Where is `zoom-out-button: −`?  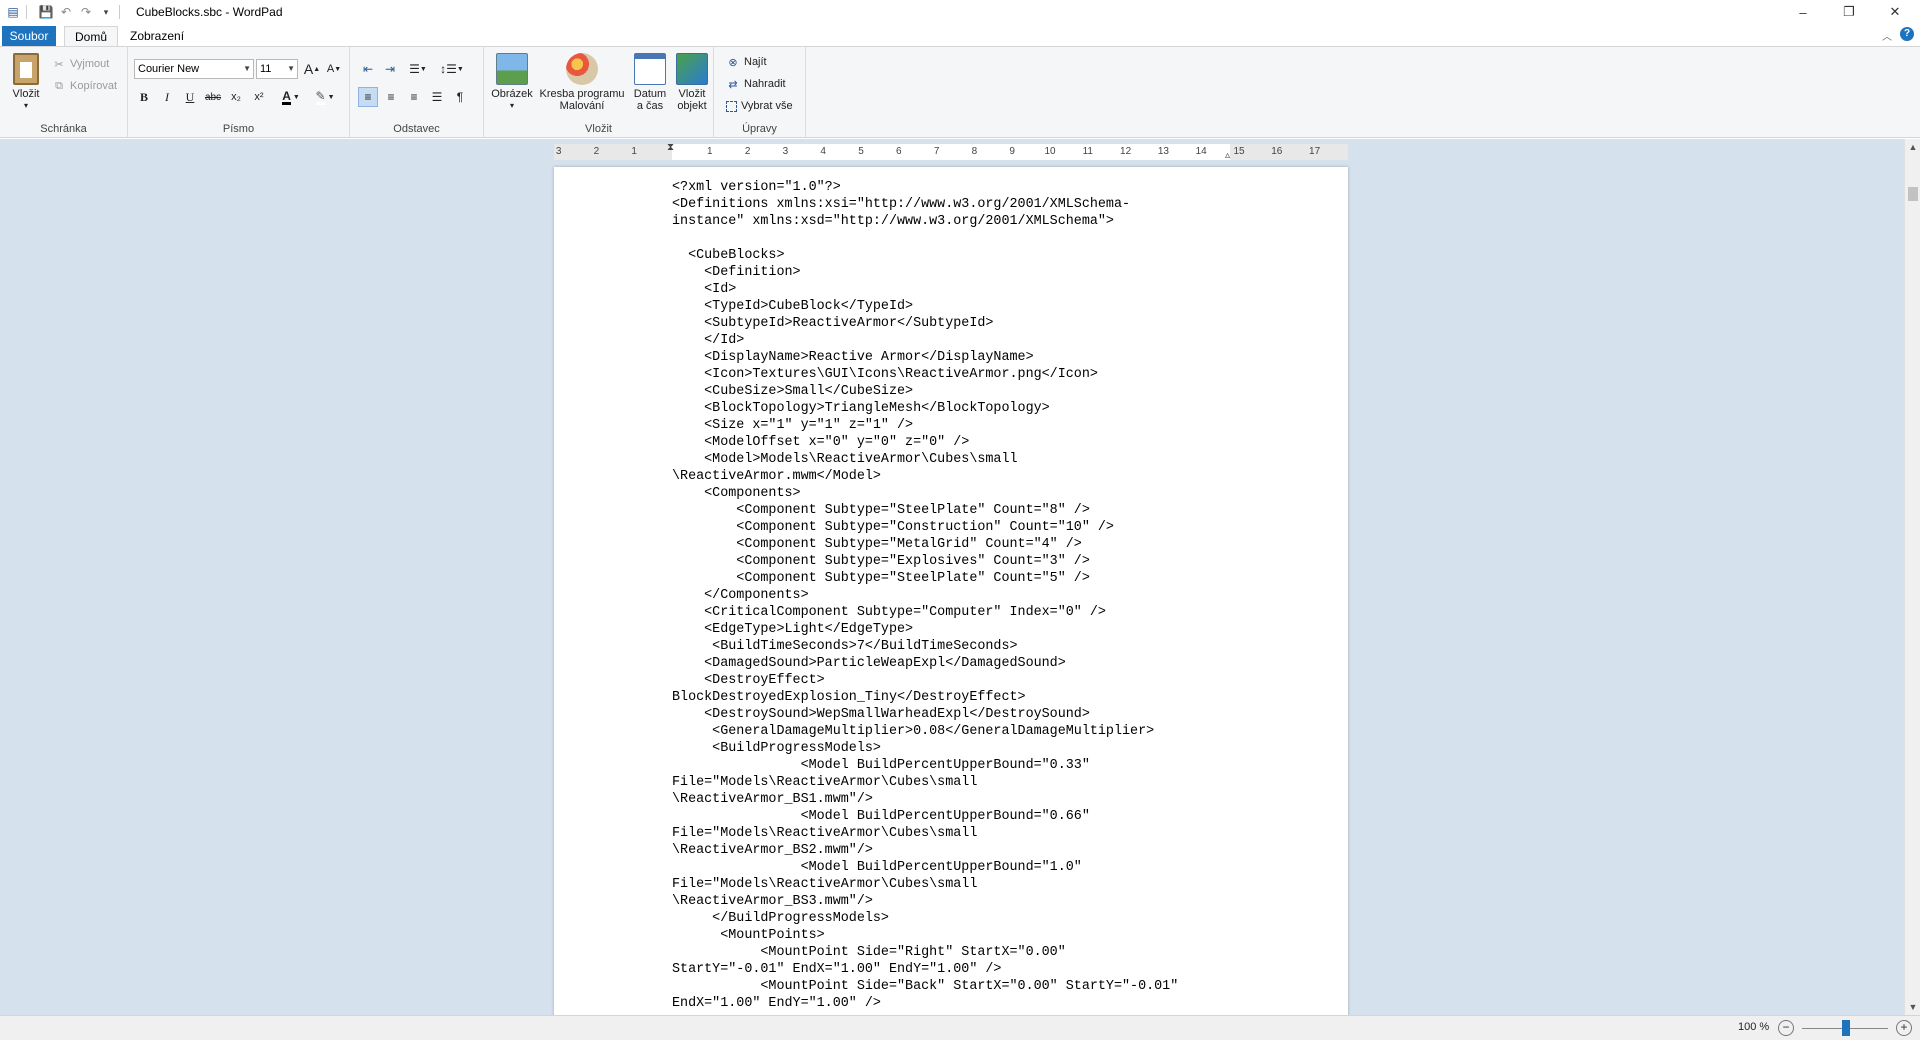
zoom-out-button: − is located at coordinates (1786, 1028).